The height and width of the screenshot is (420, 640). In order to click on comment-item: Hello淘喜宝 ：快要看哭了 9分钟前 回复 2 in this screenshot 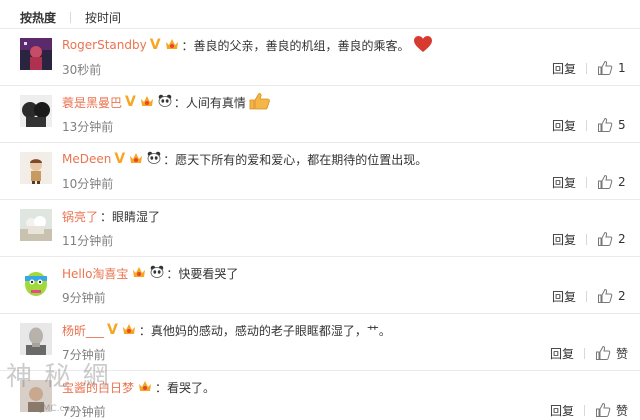, I will do `click(320, 284)`.